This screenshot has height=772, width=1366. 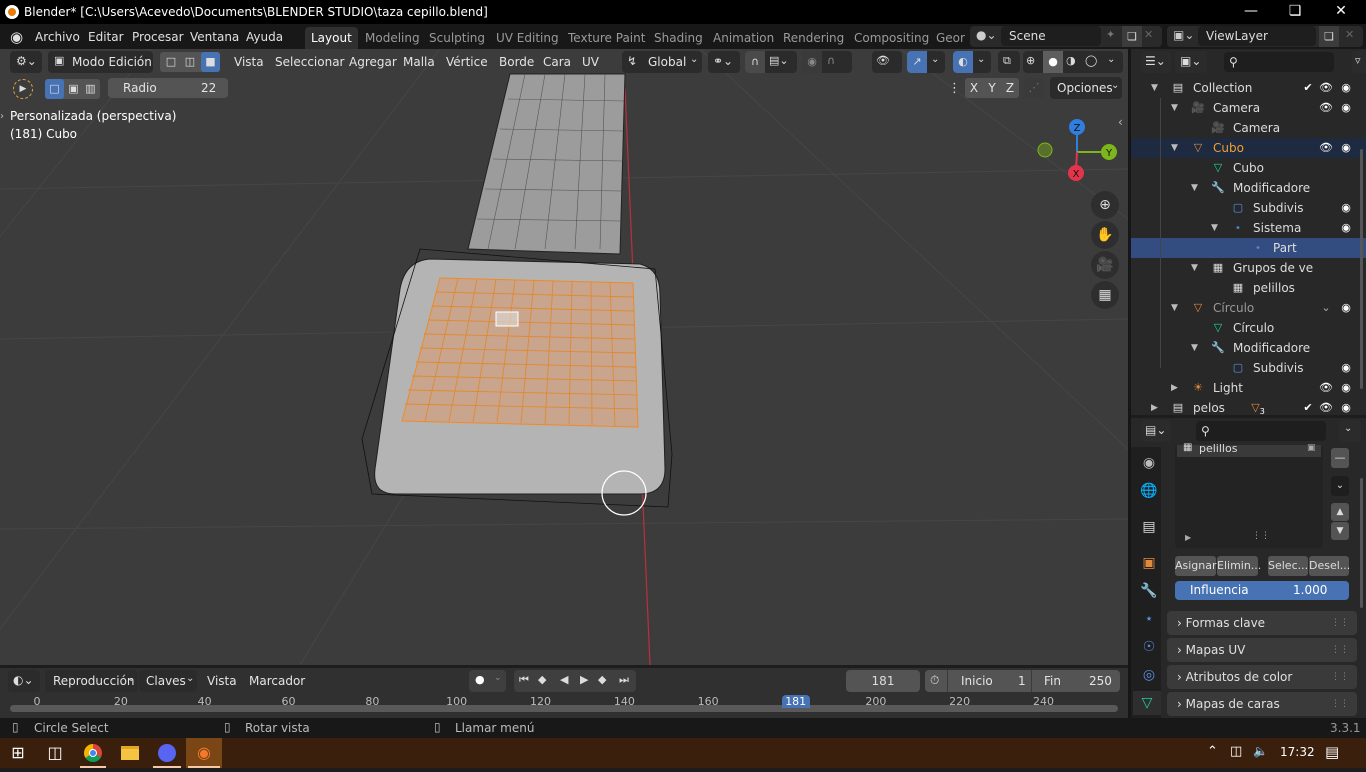 I want to click on vertex-group-specials-button: ⌄, so click(x=1340, y=486).